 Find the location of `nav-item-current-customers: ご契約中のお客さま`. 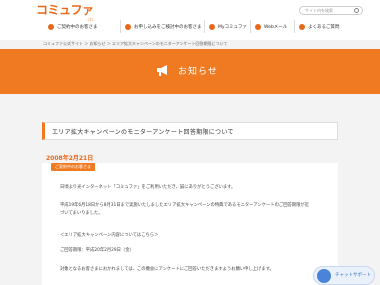

nav-item-current-customers: ご契約中のお客さま is located at coordinates (82, 26).